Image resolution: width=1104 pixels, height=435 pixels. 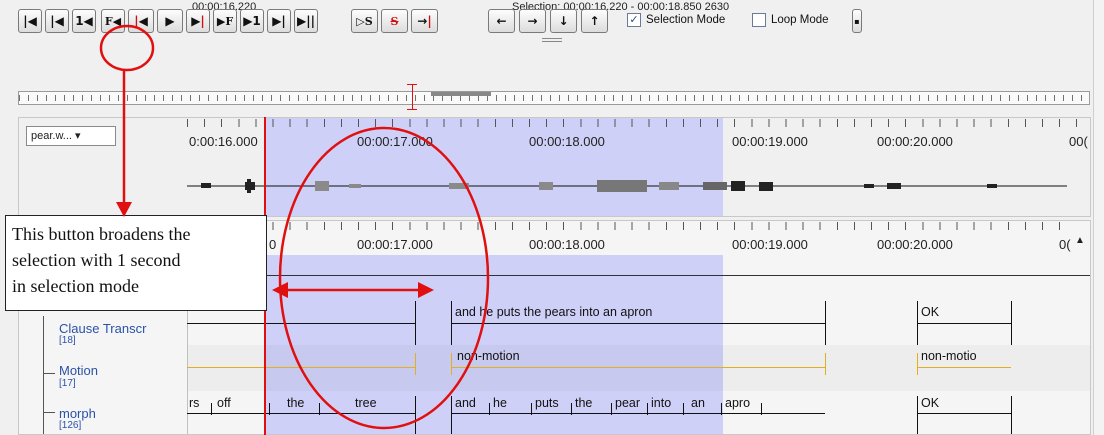 What do you see at coordinates (57, 21) in the screenshot?
I see `previous-frame-button: |◀` at bounding box center [57, 21].